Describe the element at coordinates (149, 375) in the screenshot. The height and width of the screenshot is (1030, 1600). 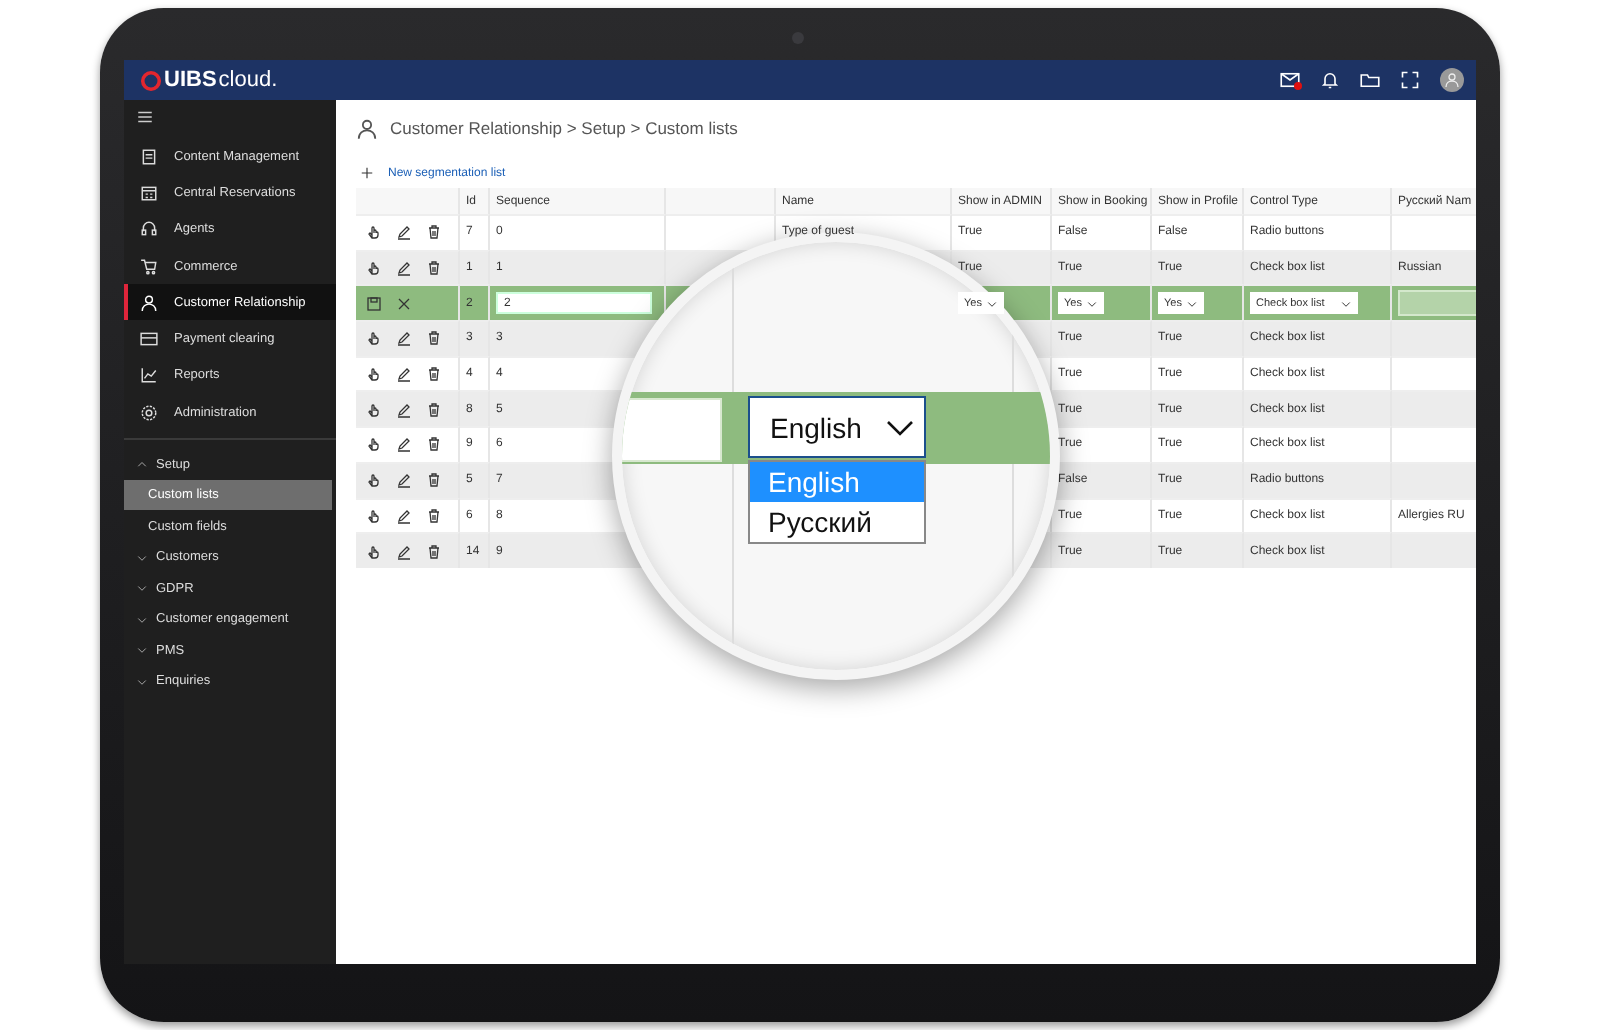
I see `chart-icon` at that location.